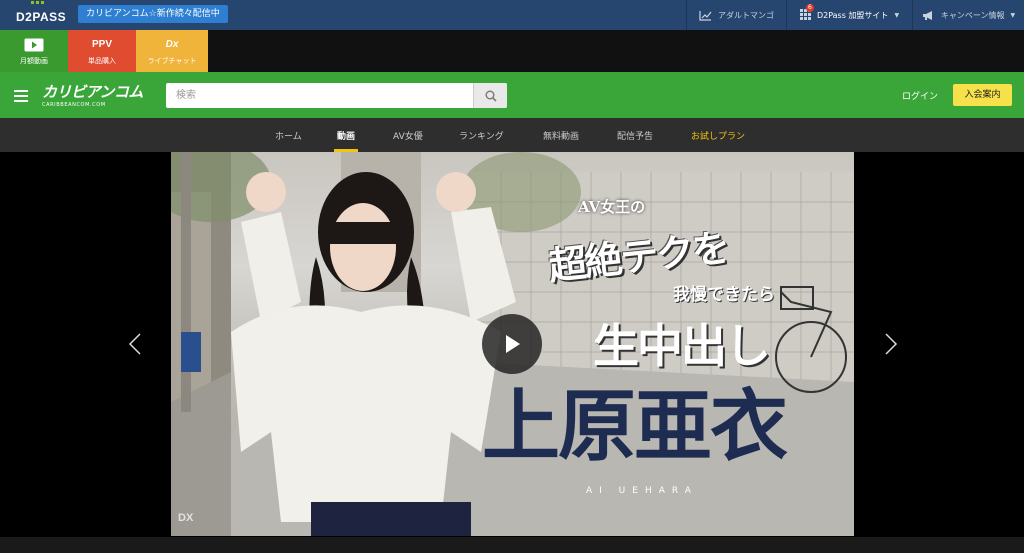 The image size is (1024, 553). What do you see at coordinates (21, 97) in the screenshot?
I see `menu-icon` at bounding box center [21, 97].